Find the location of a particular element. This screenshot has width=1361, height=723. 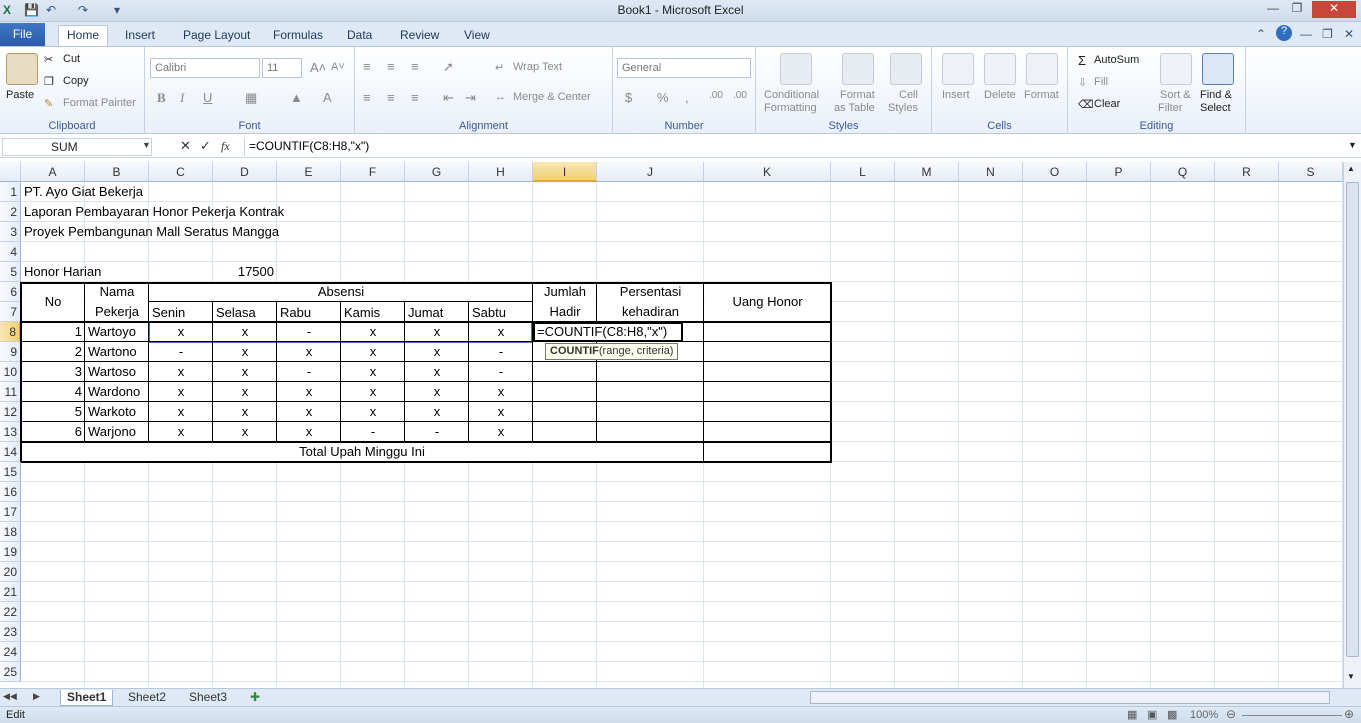

tab-file: File is located at coordinates (22, 34).